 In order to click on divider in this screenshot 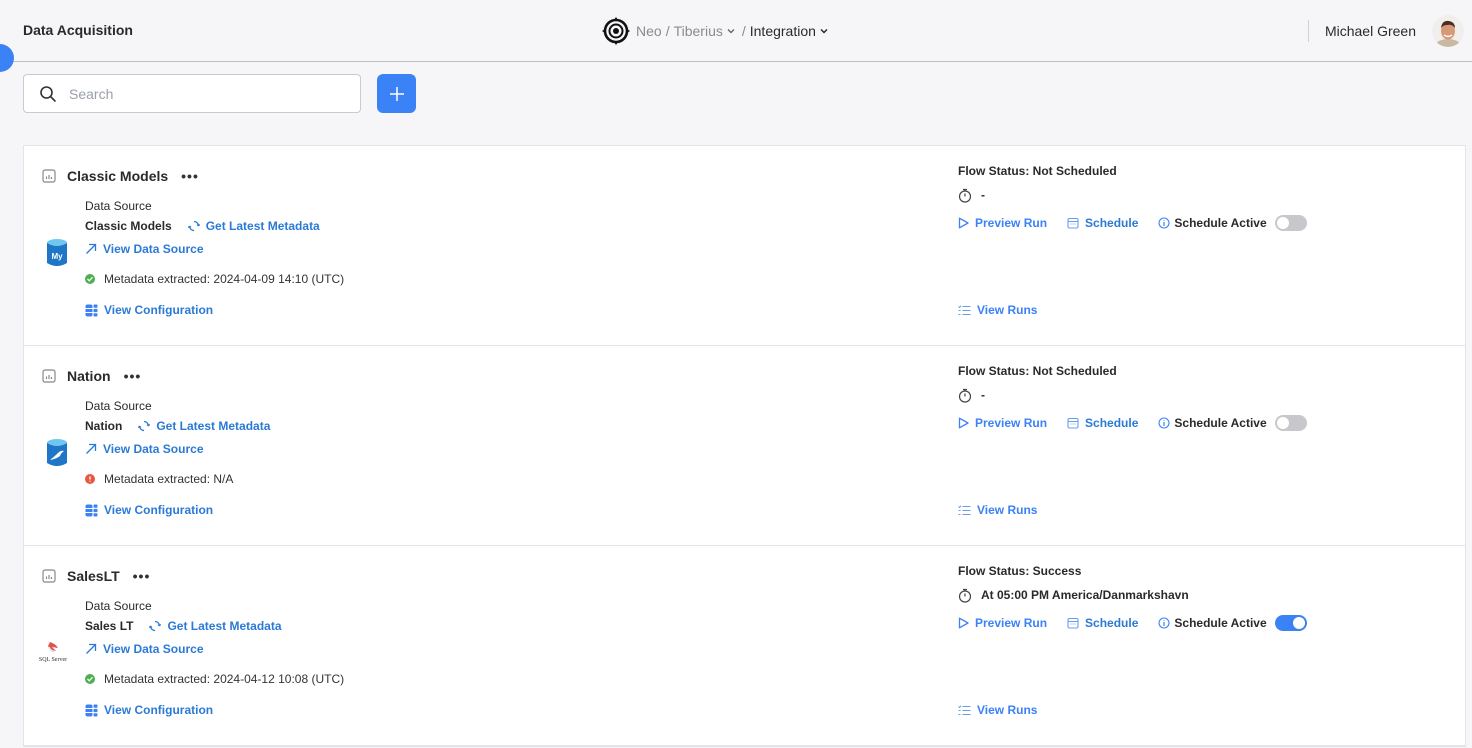, I will do `click(1308, 31)`.